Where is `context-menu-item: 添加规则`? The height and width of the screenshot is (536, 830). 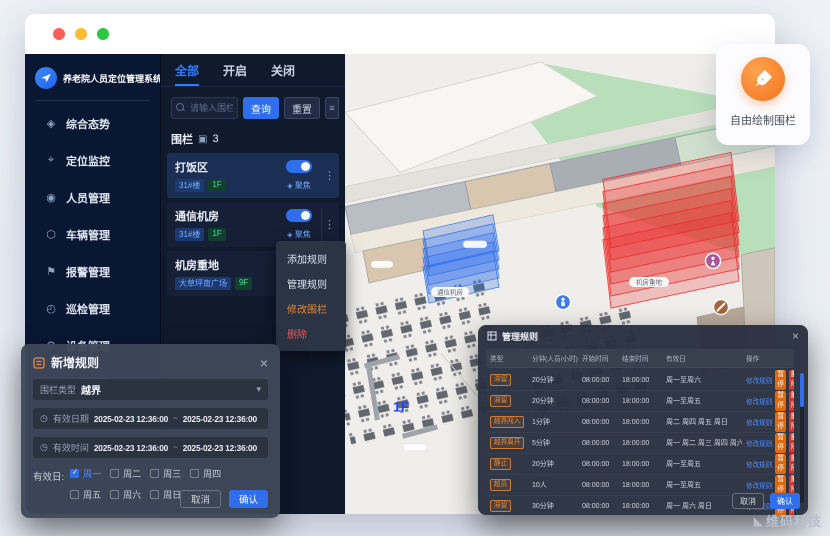 context-menu-item: 添加规则 is located at coordinates (311, 258).